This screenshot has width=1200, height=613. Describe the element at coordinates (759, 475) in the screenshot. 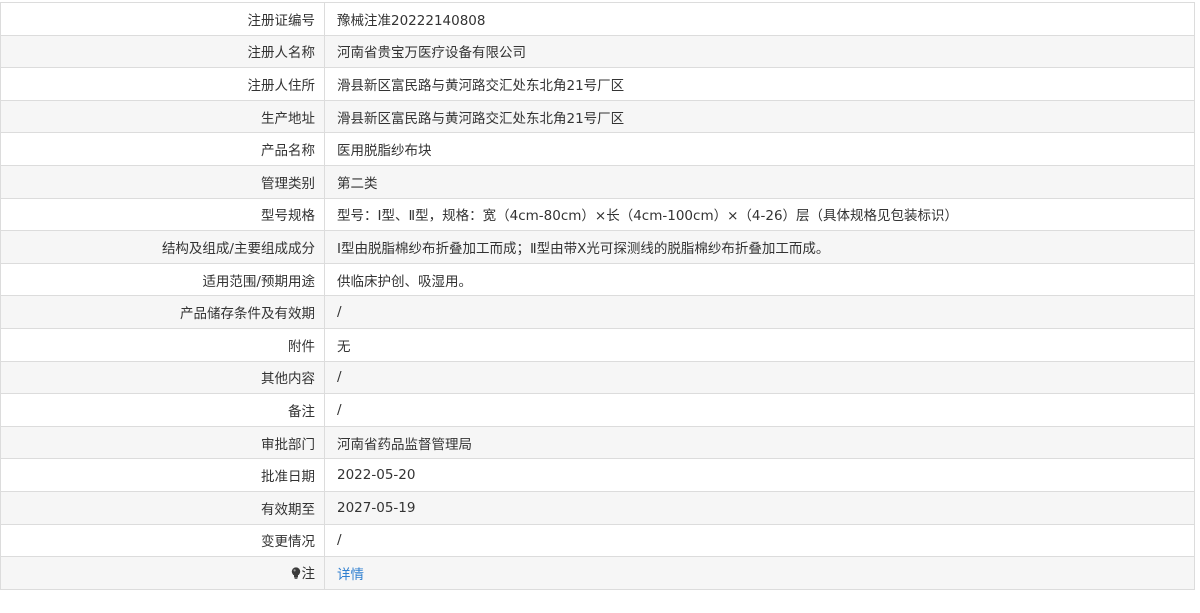

I see `row-value: 2022-05-20` at that location.